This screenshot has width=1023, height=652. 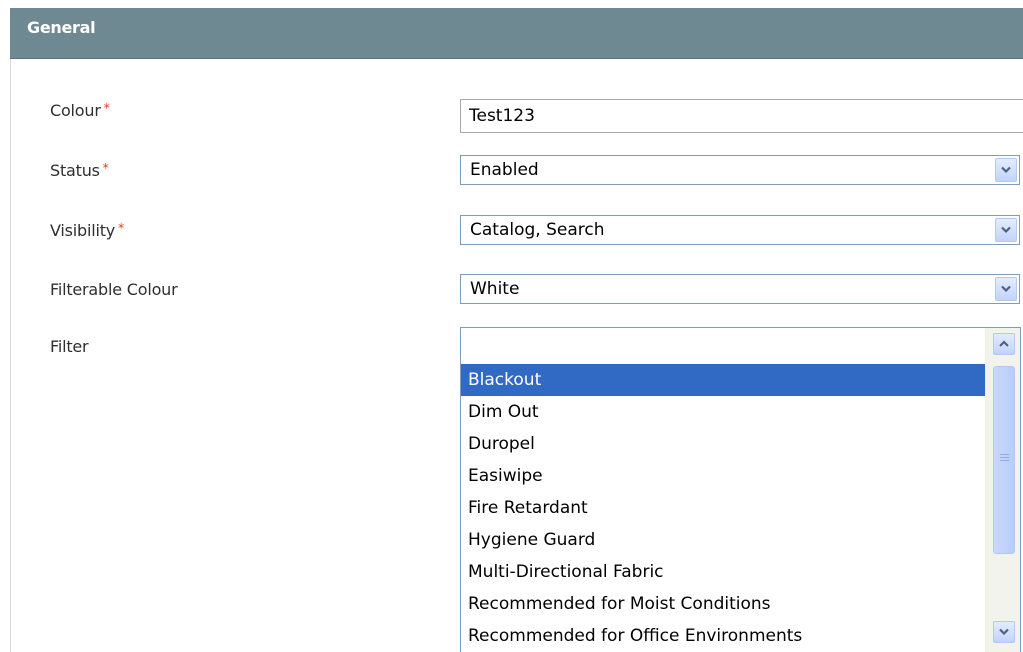 I want to click on list-option-fire-retardant: Fire Retardant, so click(x=723, y=508).